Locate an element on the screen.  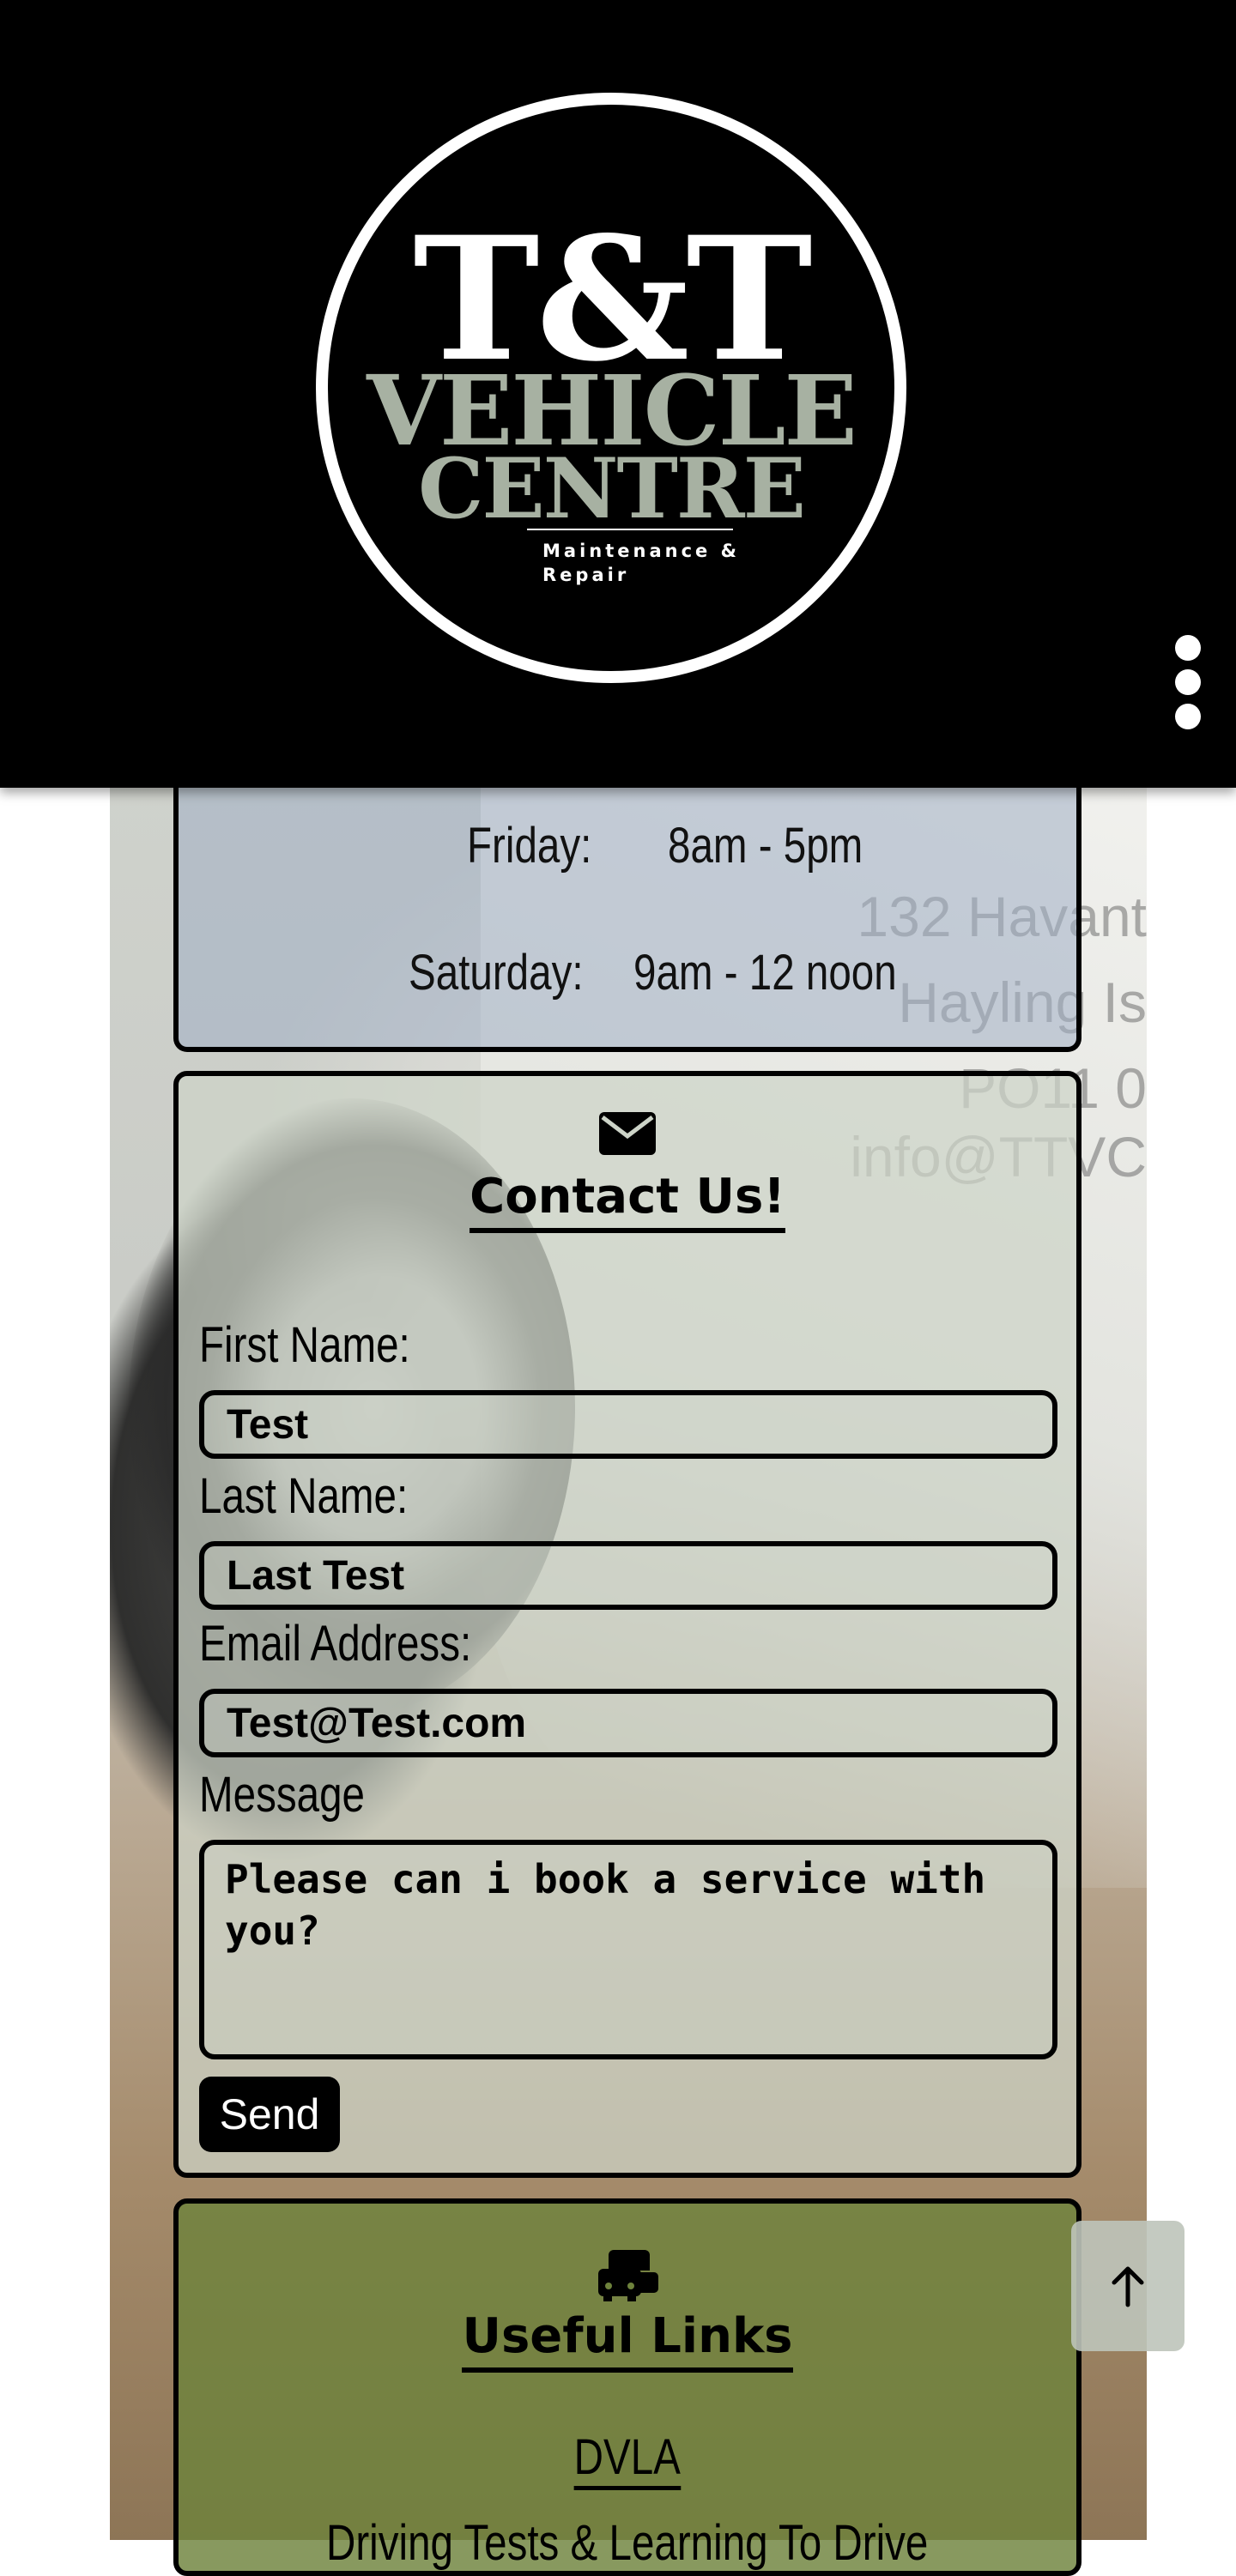
link-dvla-anchor: DVLA is located at coordinates (627, 2459).